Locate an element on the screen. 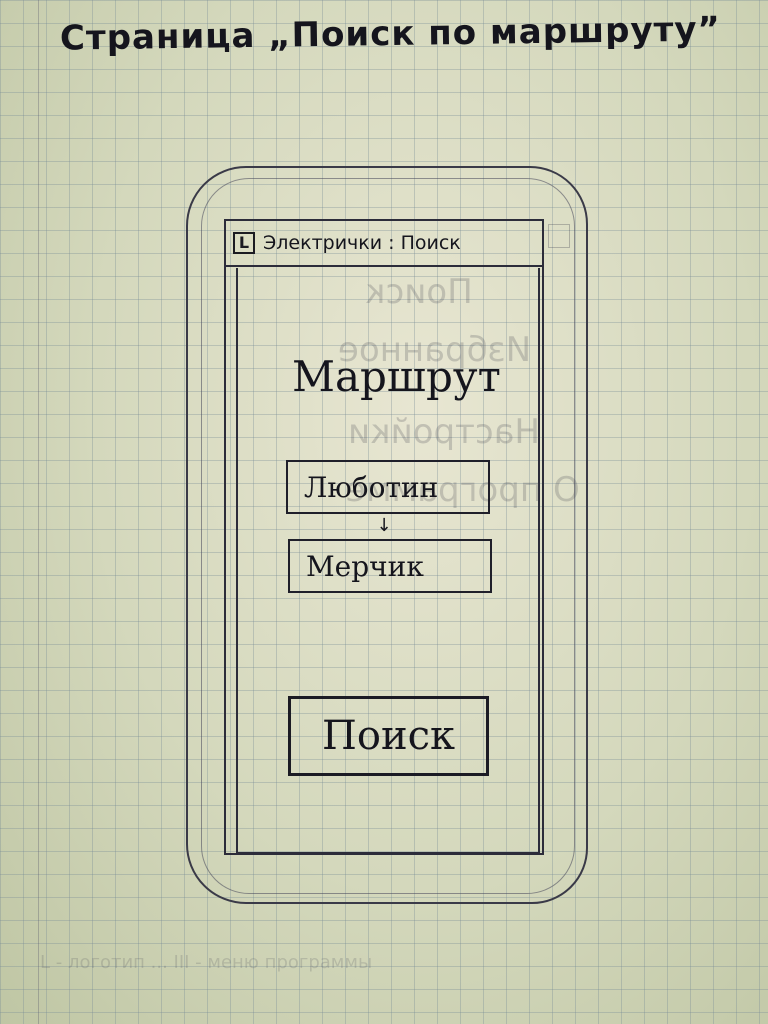 This screenshot has width=768, height=1024. ghost-menu-item: Настройки is located at coordinates (444, 432).